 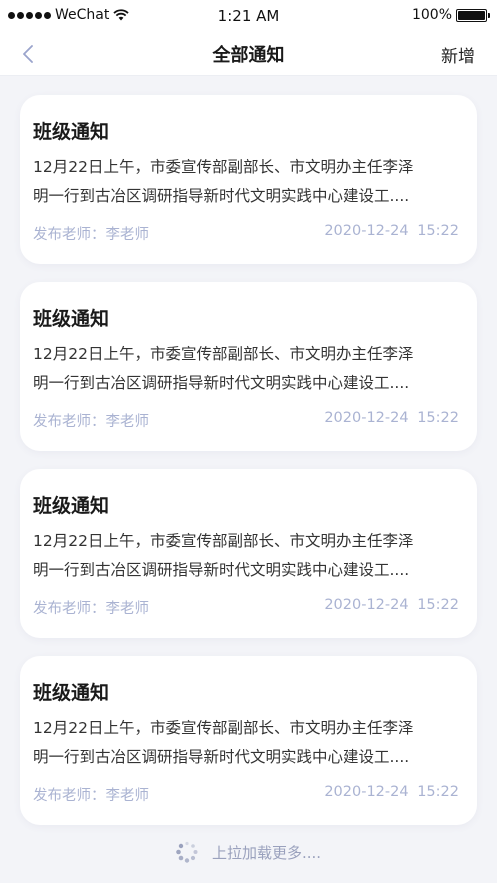 I want to click on page-title: 全部通知, so click(x=248, y=55).